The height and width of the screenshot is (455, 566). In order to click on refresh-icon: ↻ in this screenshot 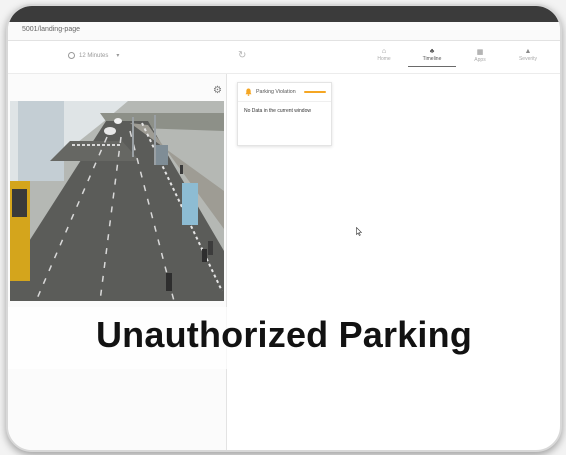, I will do `click(242, 55)`.